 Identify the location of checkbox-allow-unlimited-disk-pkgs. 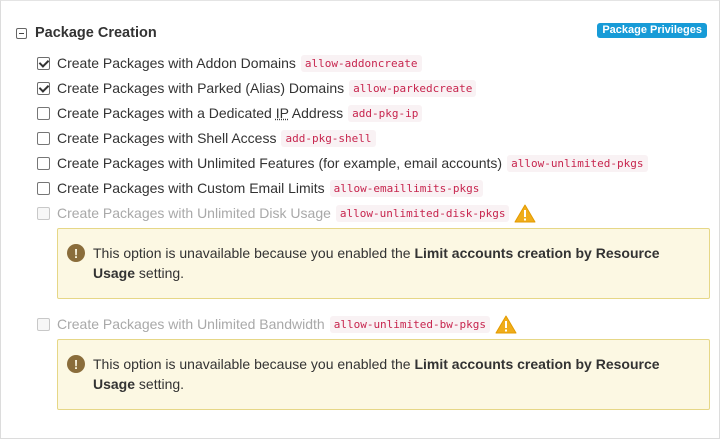
(43, 213).